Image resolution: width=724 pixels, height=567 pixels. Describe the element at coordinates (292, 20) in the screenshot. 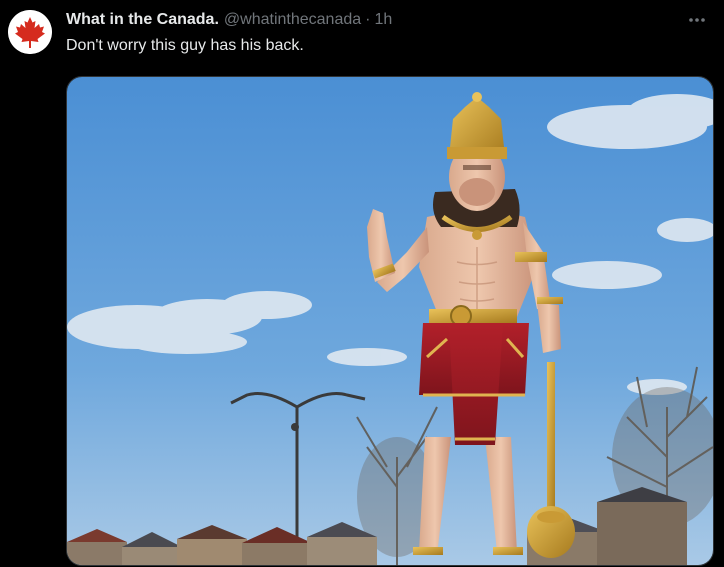

I see `user-handle: @whatinthecanada` at that location.